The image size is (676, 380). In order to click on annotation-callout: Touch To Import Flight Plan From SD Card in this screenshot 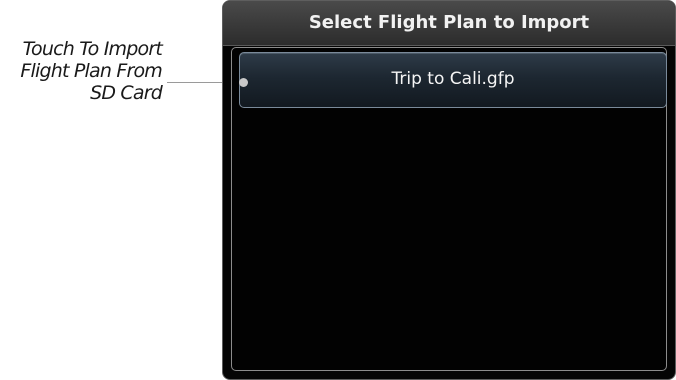, I will do `click(81, 71)`.